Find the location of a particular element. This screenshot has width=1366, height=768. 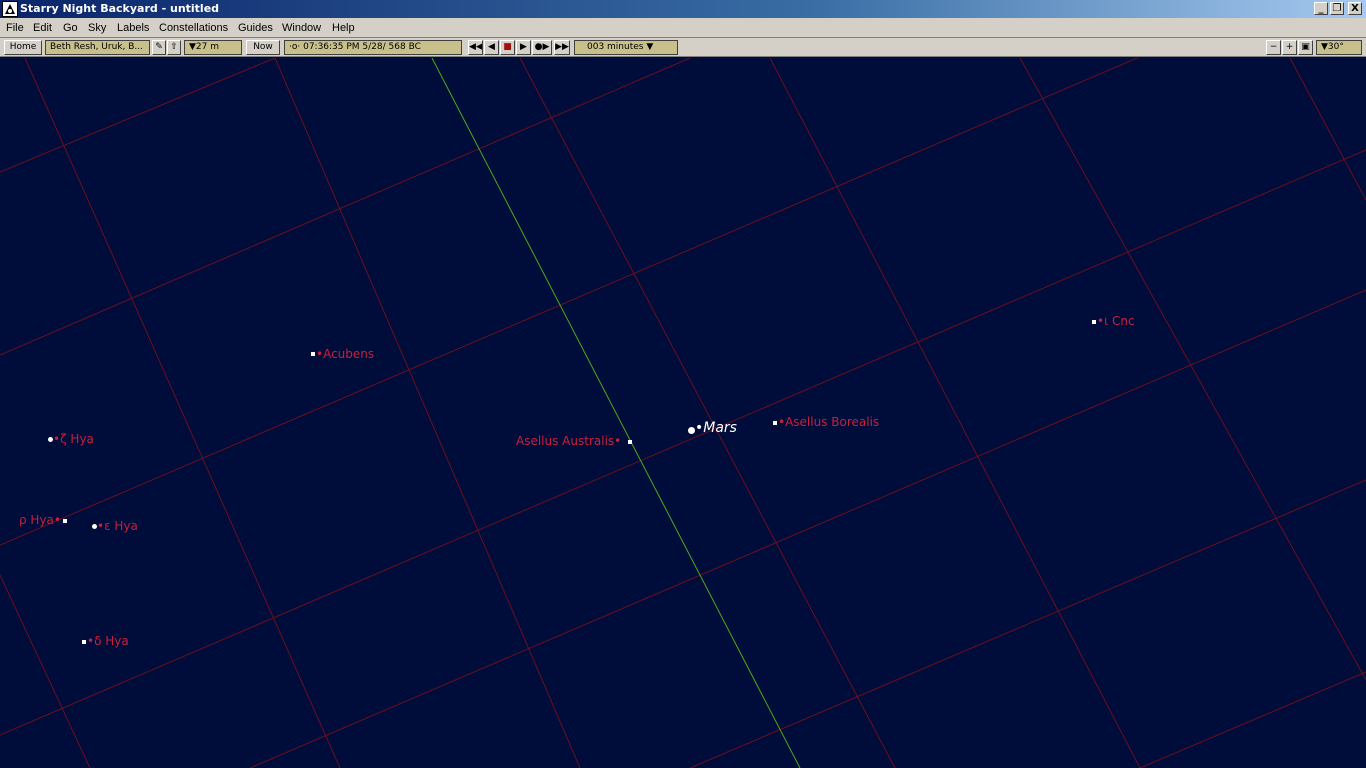

label-delta-hya: •δ Hya is located at coordinates (108, 641).